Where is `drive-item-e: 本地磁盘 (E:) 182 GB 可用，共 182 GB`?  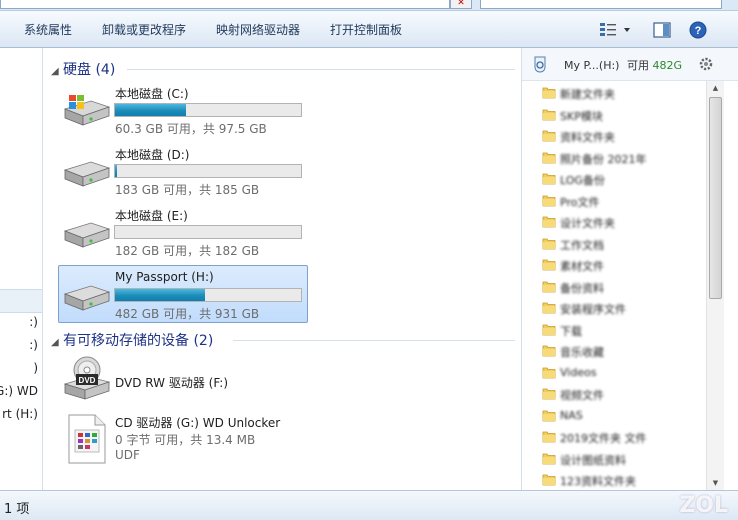
drive-item-e: 本地磁盘 (E:) 182 GB 可用，共 182 GB is located at coordinates (183, 231).